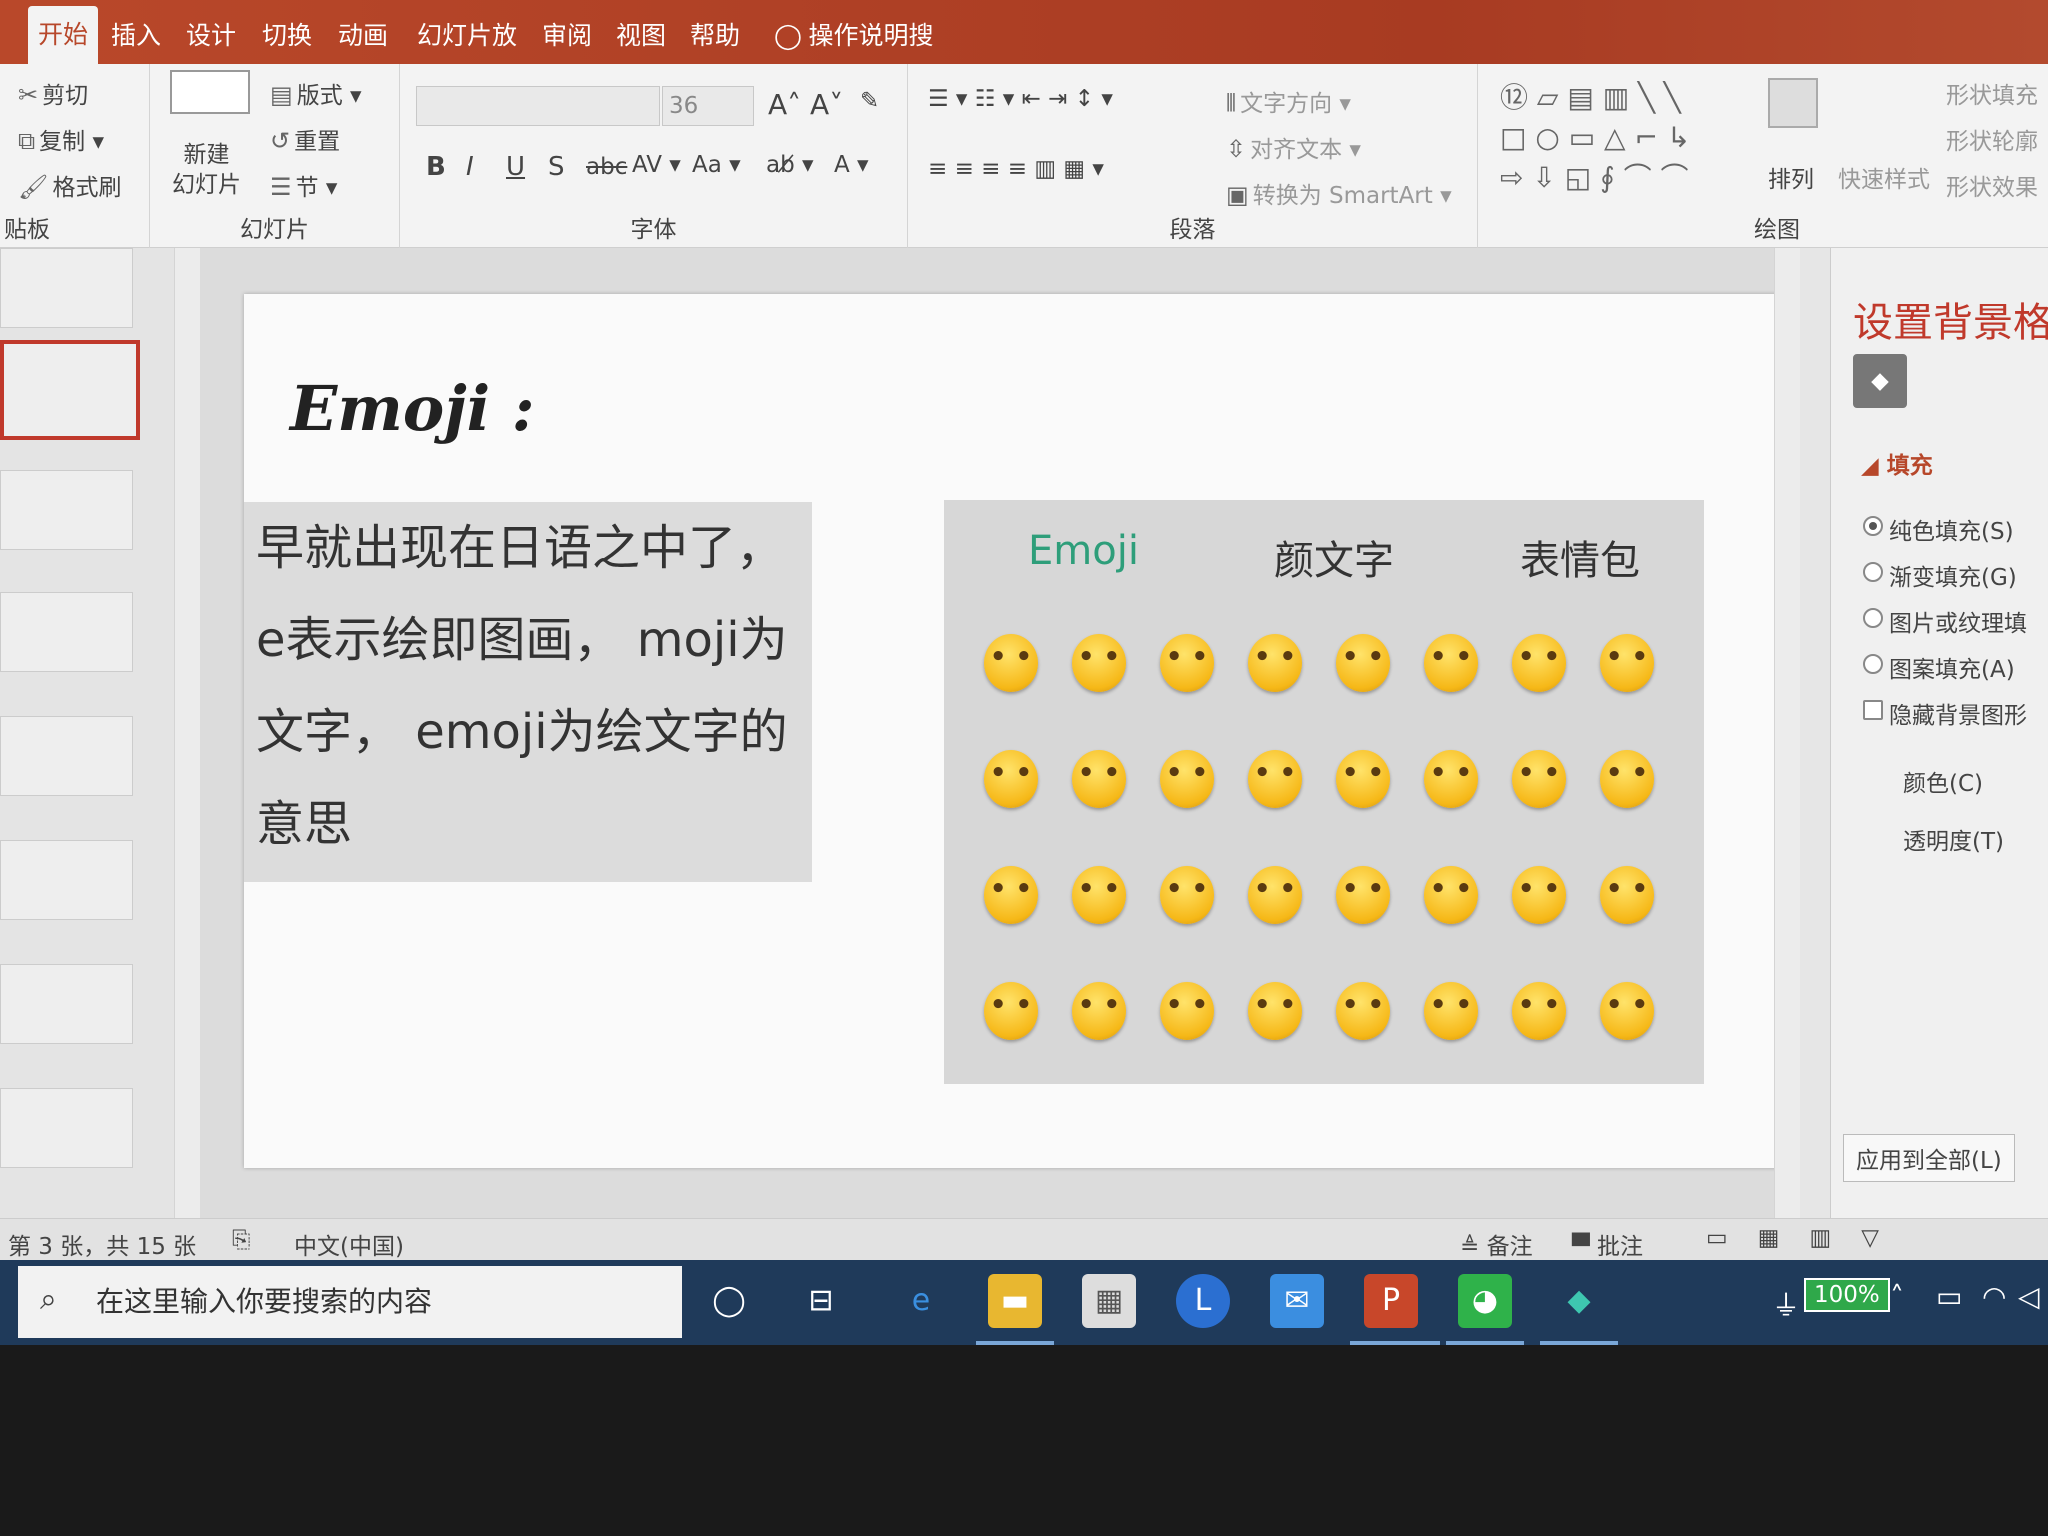  What do you see at coordinates (641, 39) in the screenshot?
I see `tab-view: 视图` at bounding box center [641, 39].